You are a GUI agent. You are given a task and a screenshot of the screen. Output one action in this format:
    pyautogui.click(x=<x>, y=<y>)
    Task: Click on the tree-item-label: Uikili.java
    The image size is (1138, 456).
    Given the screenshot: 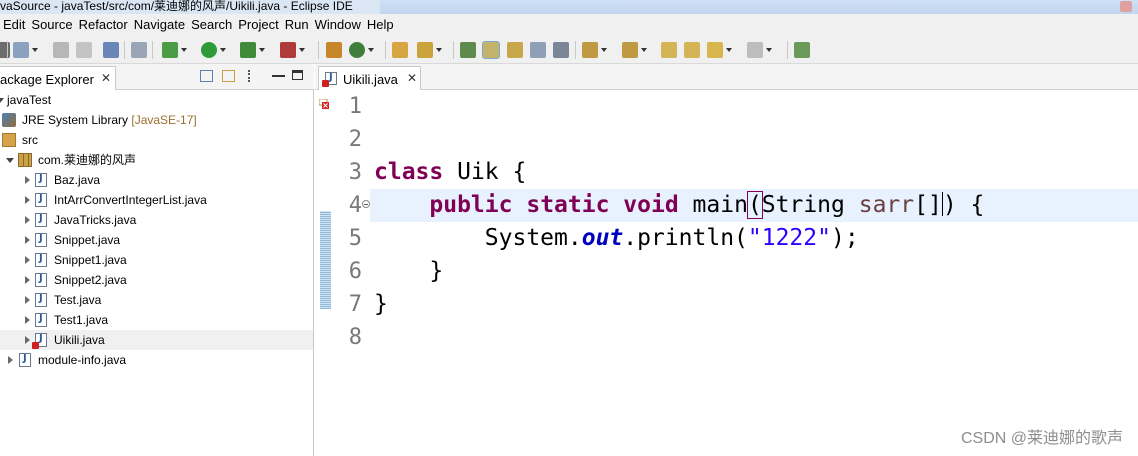 What is the action you would take?
    pyautogui.click(x=79, y=340)
    